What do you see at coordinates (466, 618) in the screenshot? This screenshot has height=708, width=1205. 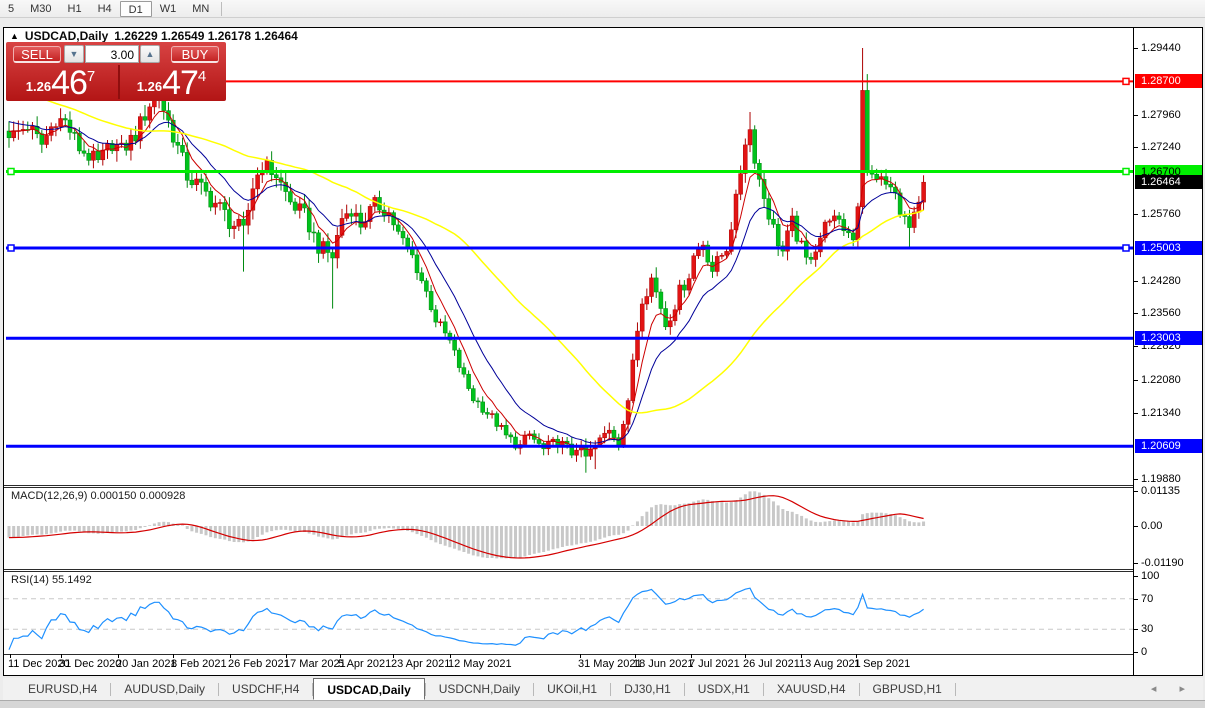 I see `rsi-line` at bounding box center [466, 618].